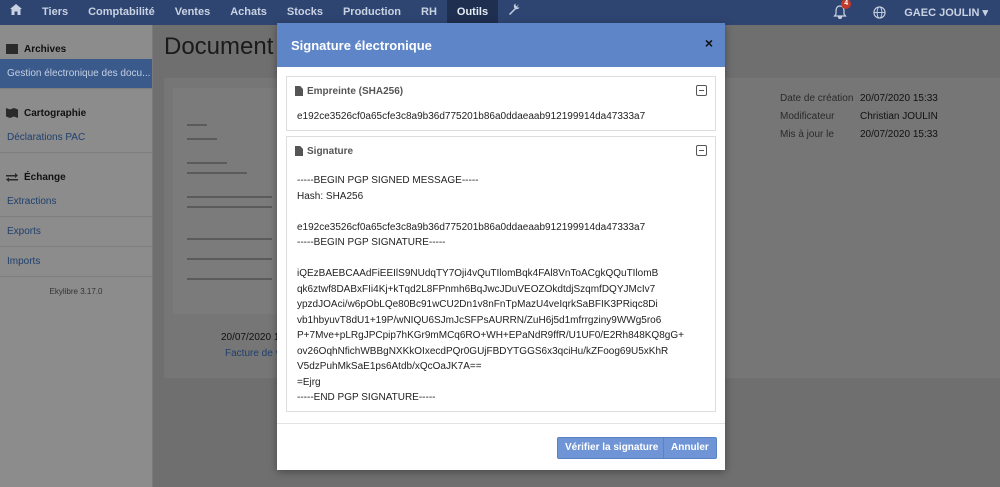 Image resolution: width=1000 pixels, height=487 pixels. What do you see at coordinates (690, 448) in the screenshot?
I see `cancel-button: Annuler` at bounding box center [690, 448].